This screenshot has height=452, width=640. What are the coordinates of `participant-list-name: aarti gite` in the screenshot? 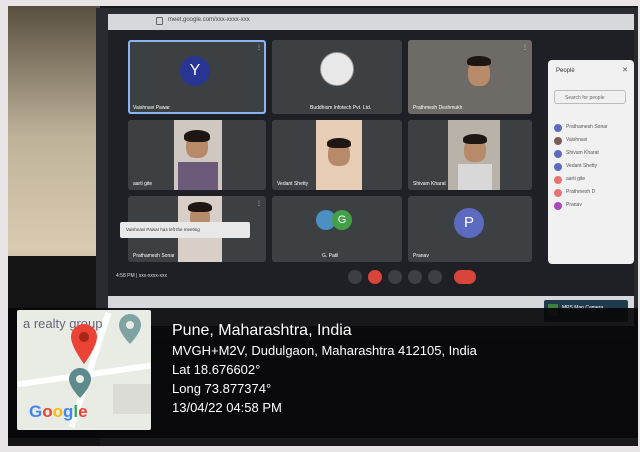 It's located at (576, 179).